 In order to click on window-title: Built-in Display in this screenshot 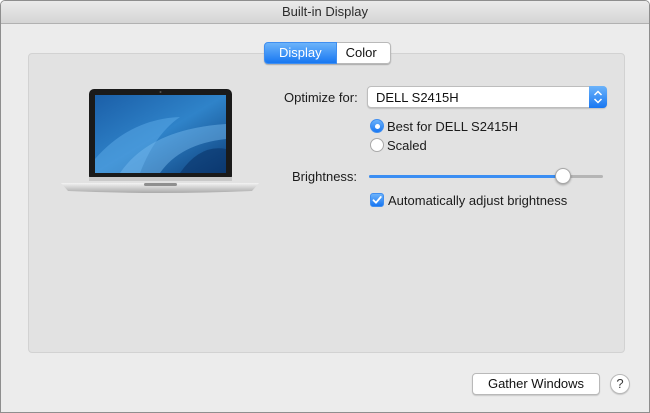, I will do `click(325, 12)`.